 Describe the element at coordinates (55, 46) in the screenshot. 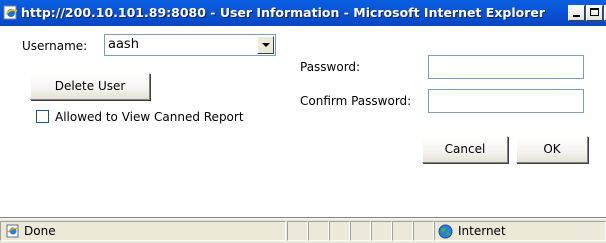

I see `username-label: Username:` at that location.